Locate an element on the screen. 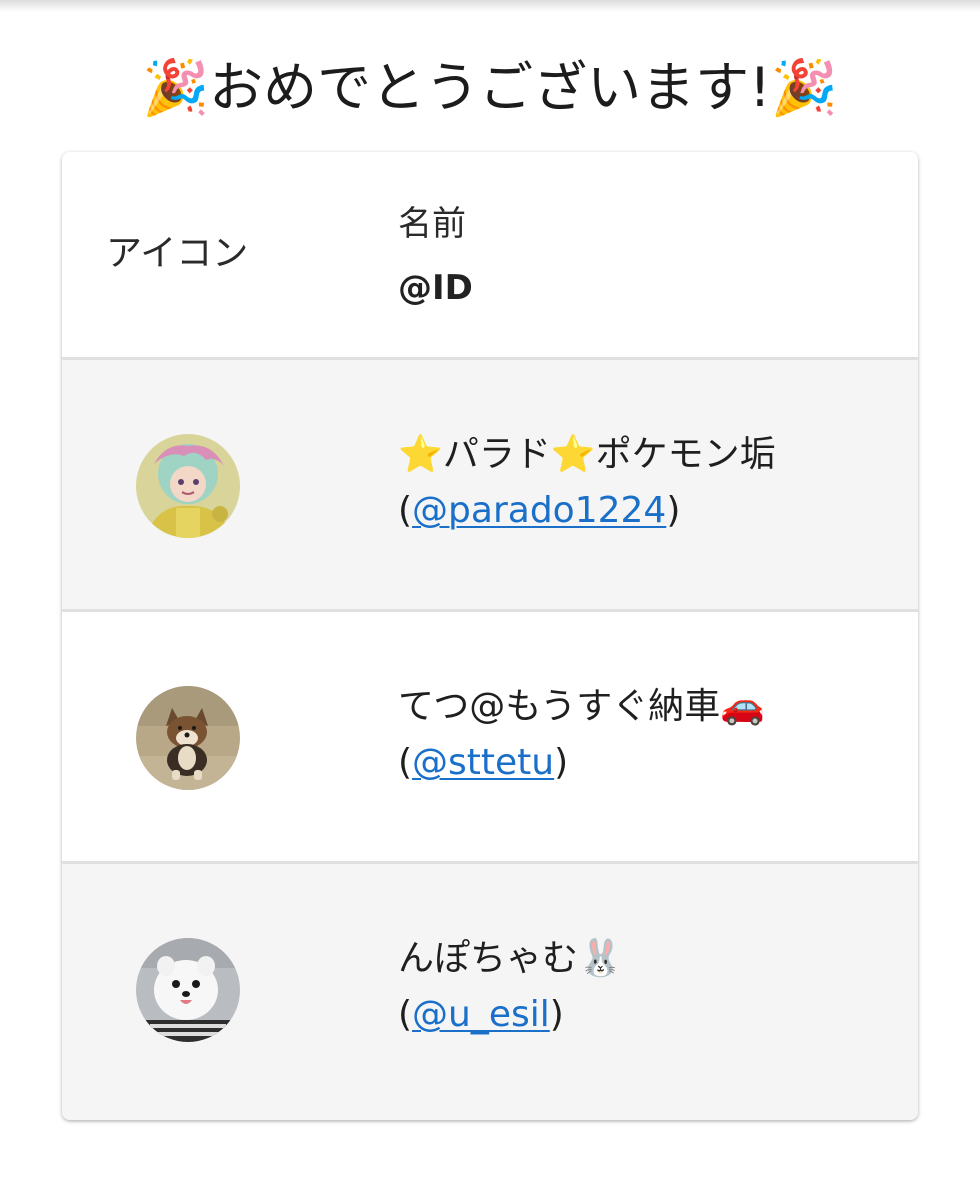  header-id-column: @ID is located at coordinates (435, 288).